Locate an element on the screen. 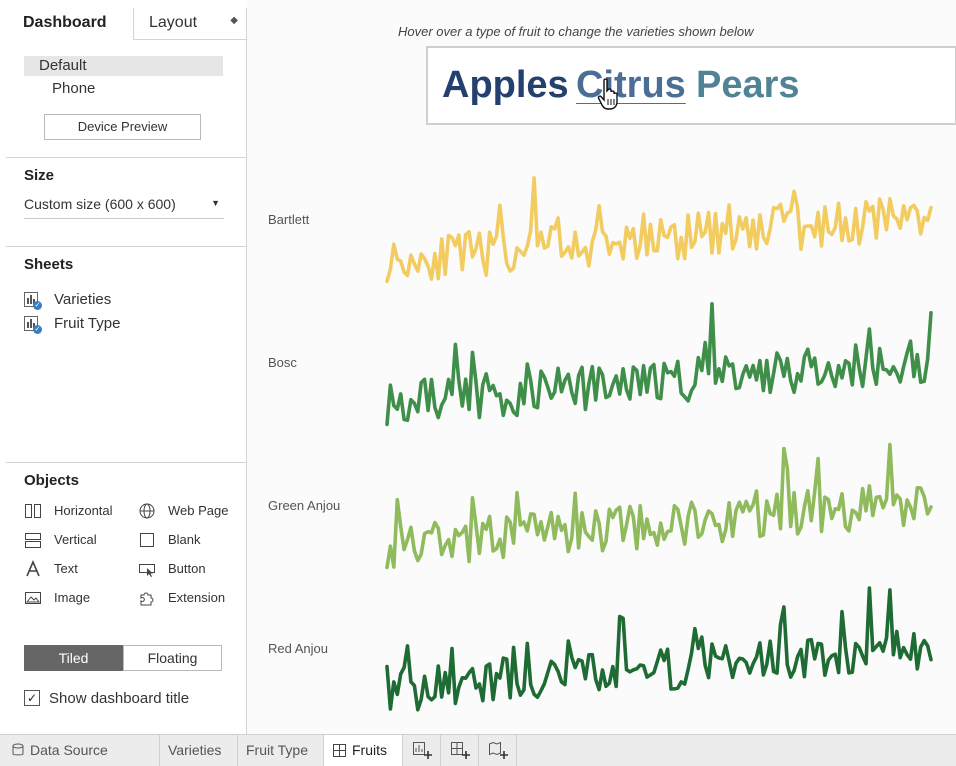 This screenshot has height=766, width=956. tab-data-source: Data Source is located at coordinates (80, 750).